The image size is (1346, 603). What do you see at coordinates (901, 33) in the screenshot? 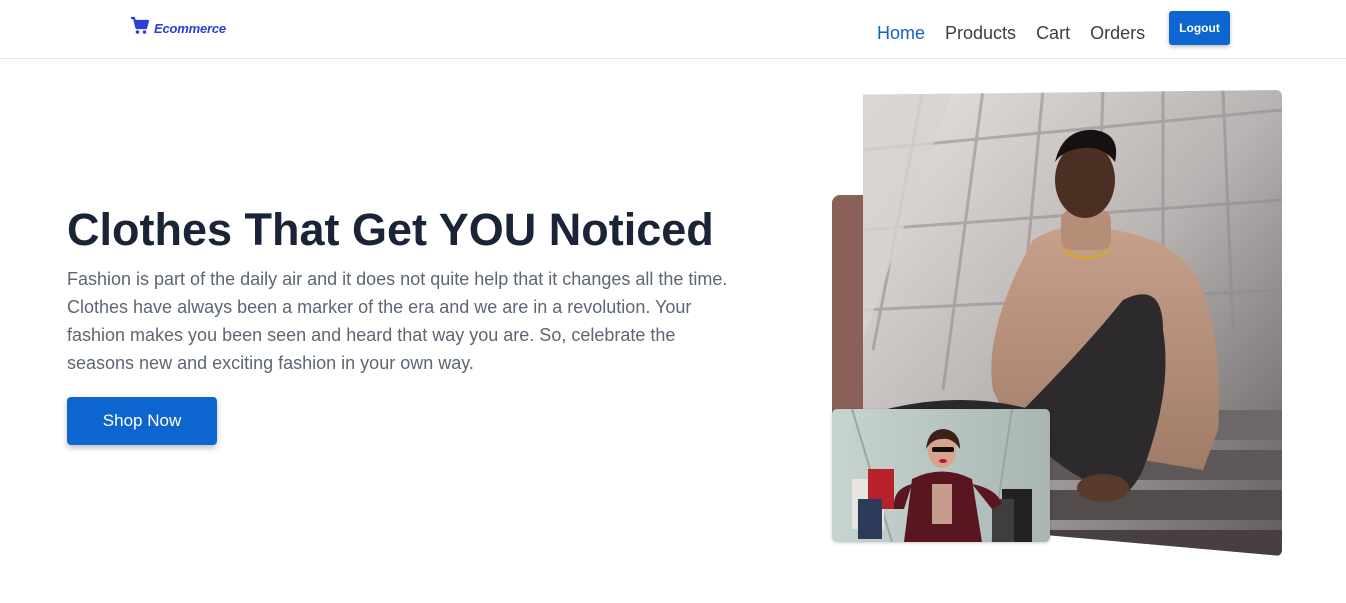
I see `nav-link-home: Home` at bounding box center [901, 33].